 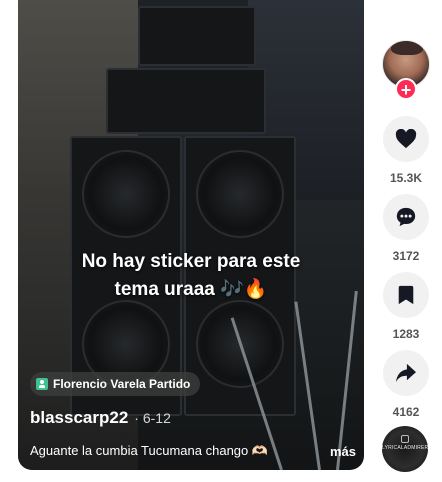 I want to click on author-row: blasscarp22 · 6-12, so click(x=100, y=418).